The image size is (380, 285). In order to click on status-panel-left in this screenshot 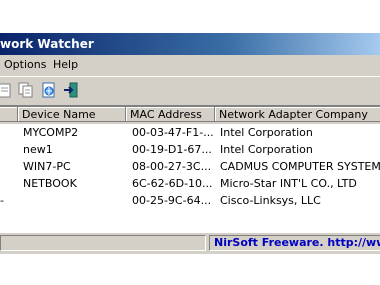, I will do `click(103, 243)`.